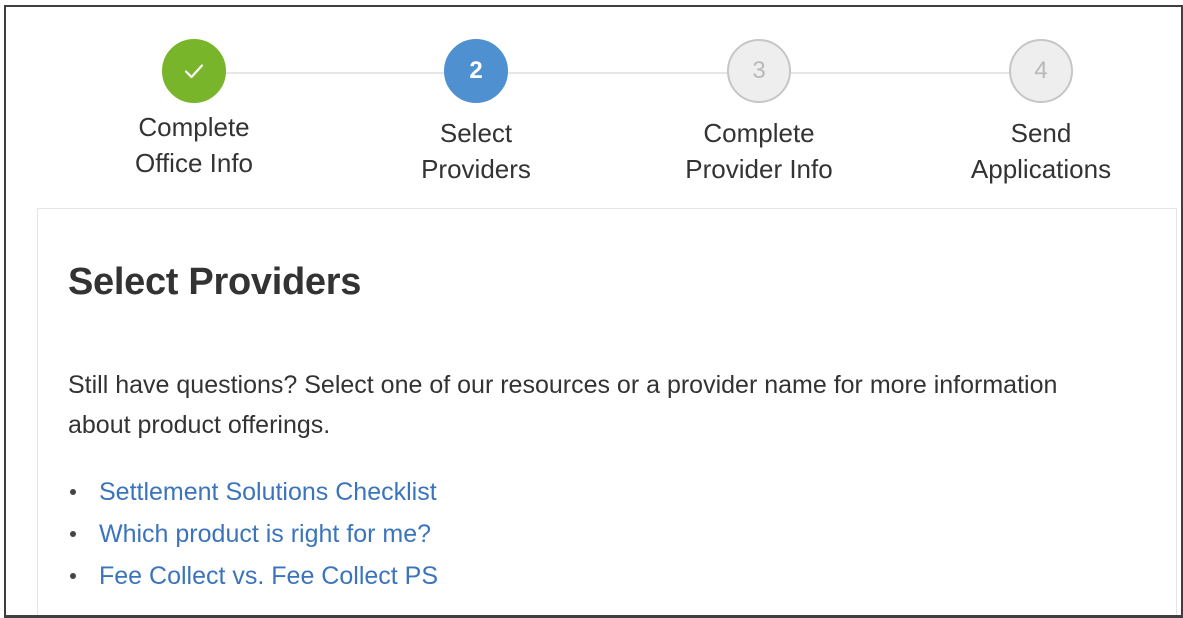 This screenshot has width=1183, height=618. I want to click on step-4-circle: 4, so click(1041, 71).